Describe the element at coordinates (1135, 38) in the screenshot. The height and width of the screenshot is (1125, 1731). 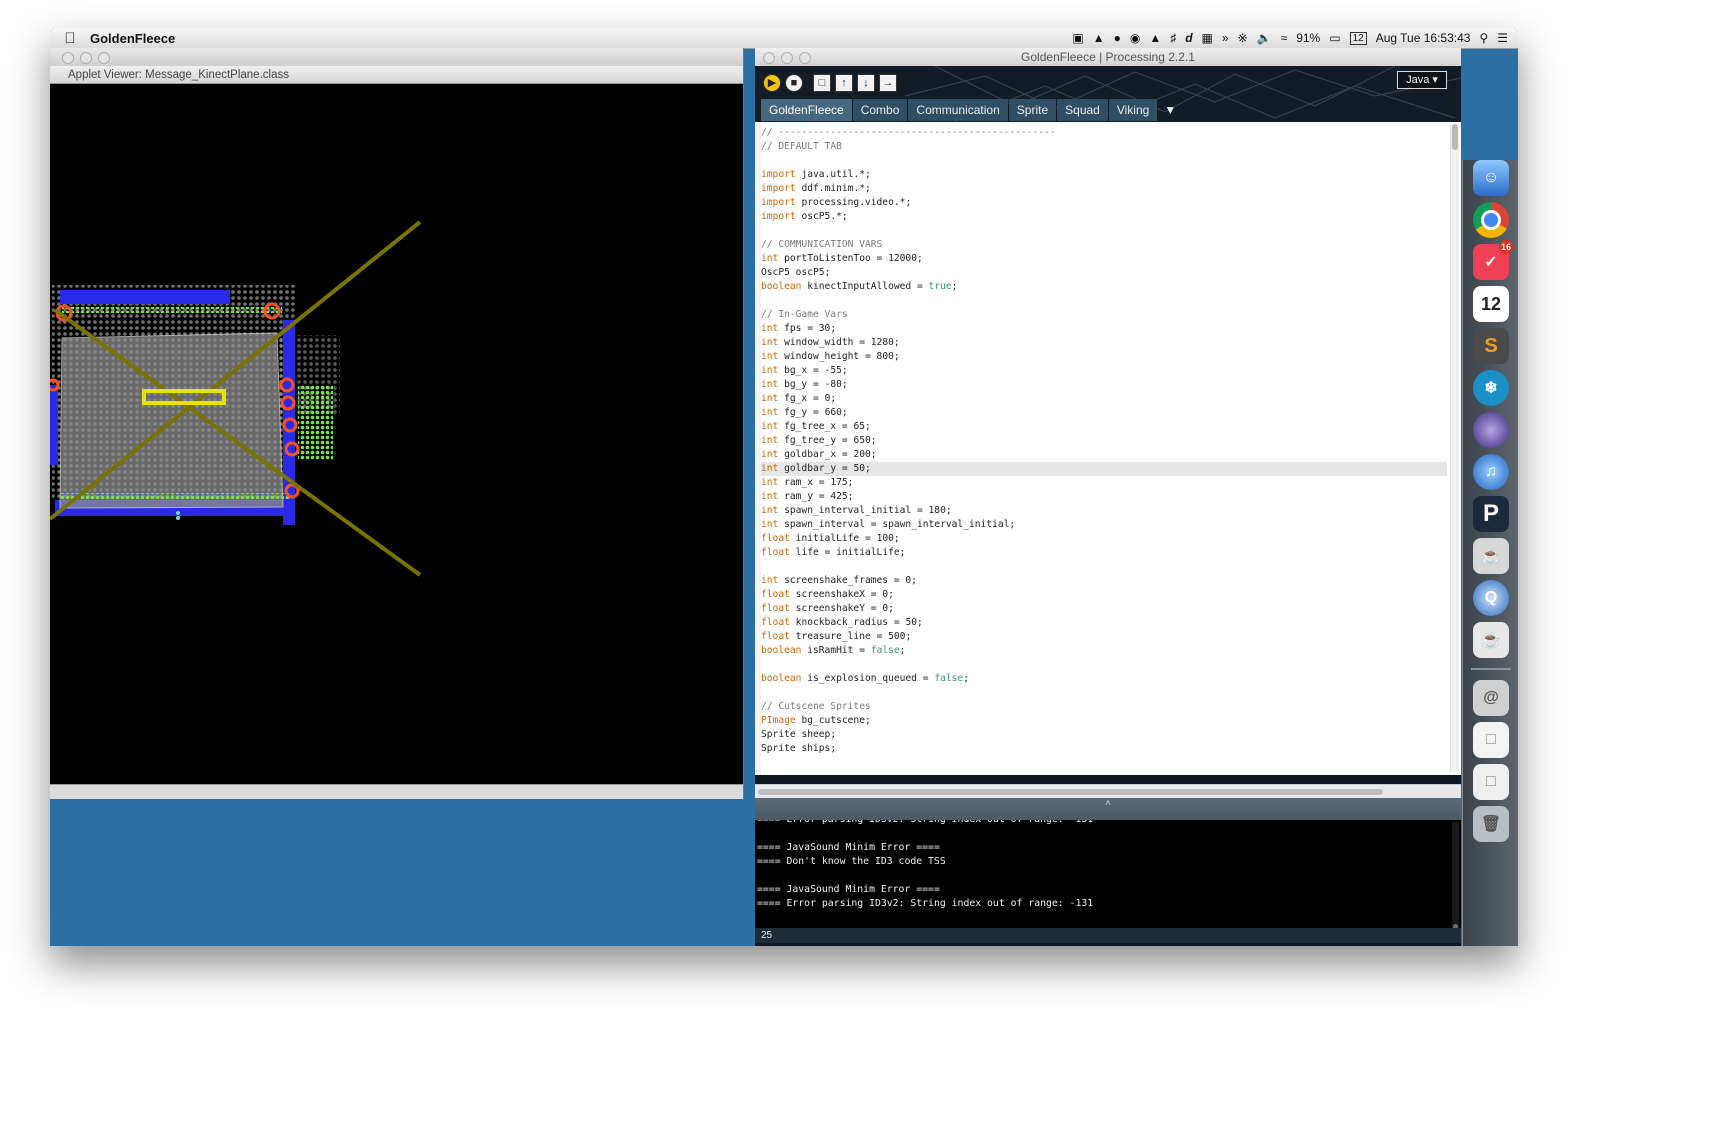
I see `record-icon: ◉` at that location.